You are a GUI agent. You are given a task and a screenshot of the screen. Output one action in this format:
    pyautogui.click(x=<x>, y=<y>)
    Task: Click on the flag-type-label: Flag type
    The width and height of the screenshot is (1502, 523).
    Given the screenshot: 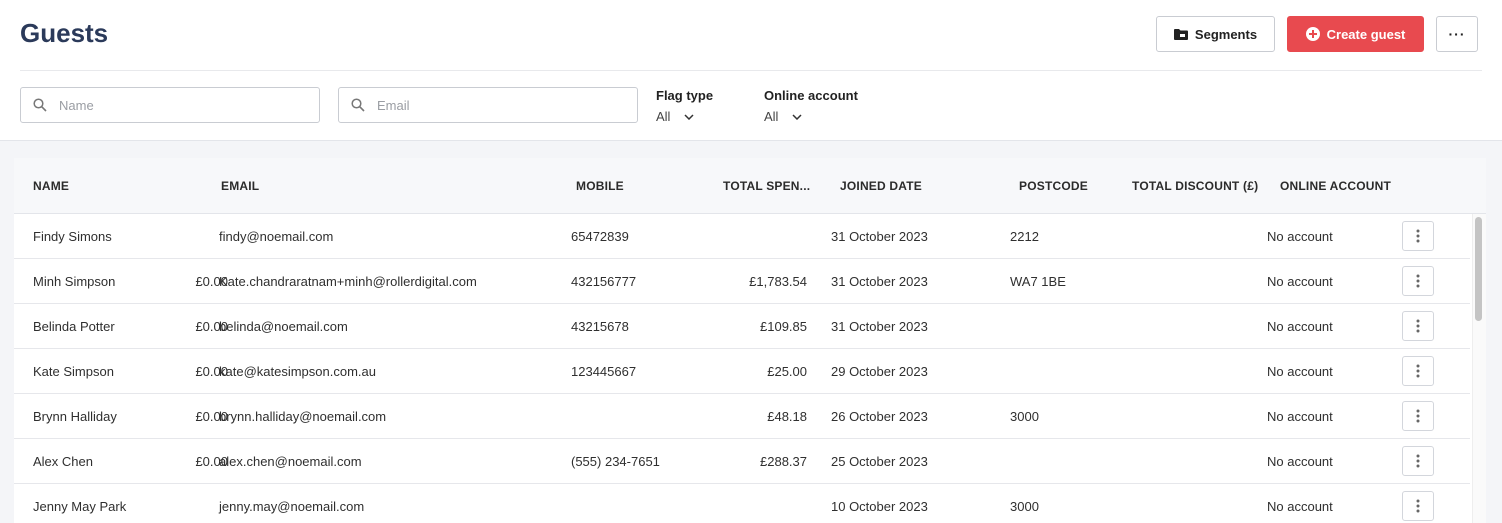 What is the action you would take?
    pyautogui.click(x=685, y=95)
    